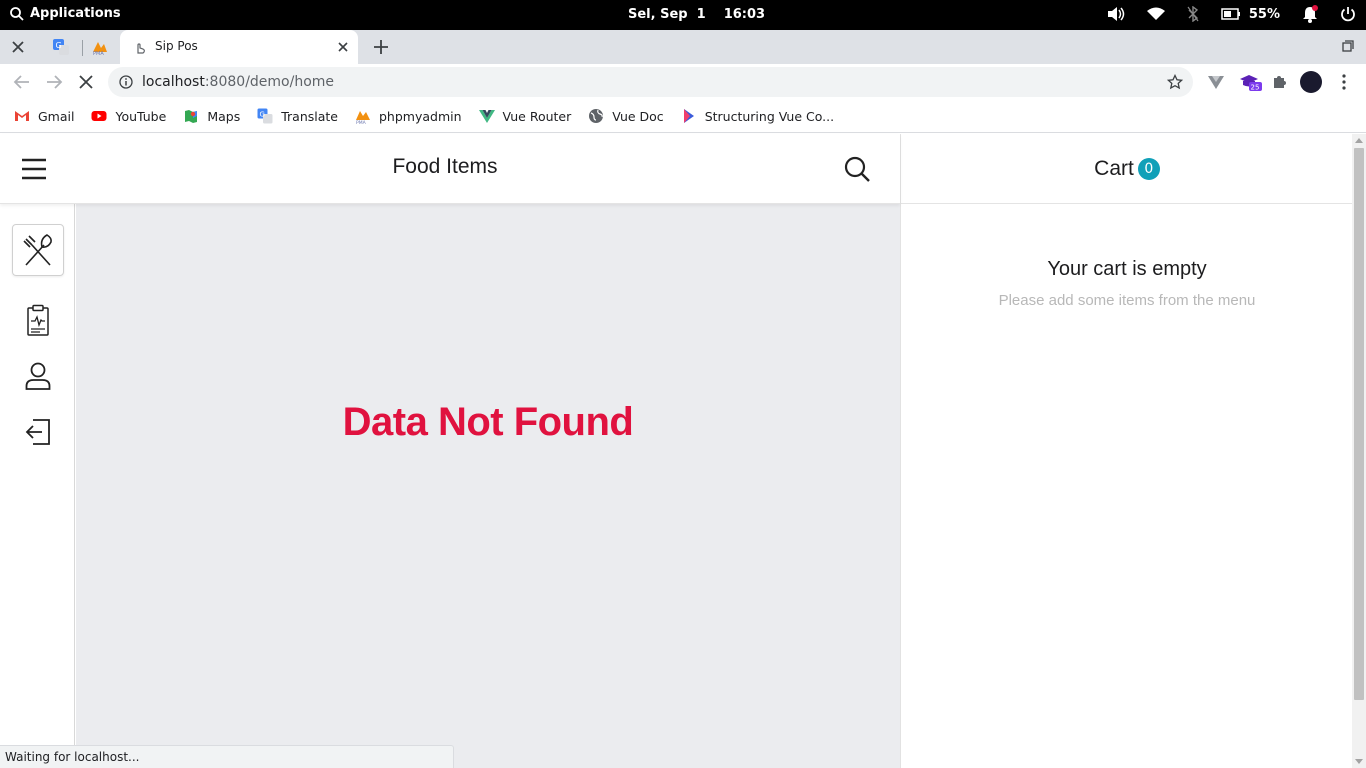 The image size is (1366, 768). I want to click on globe-icon, so click(596, 116).